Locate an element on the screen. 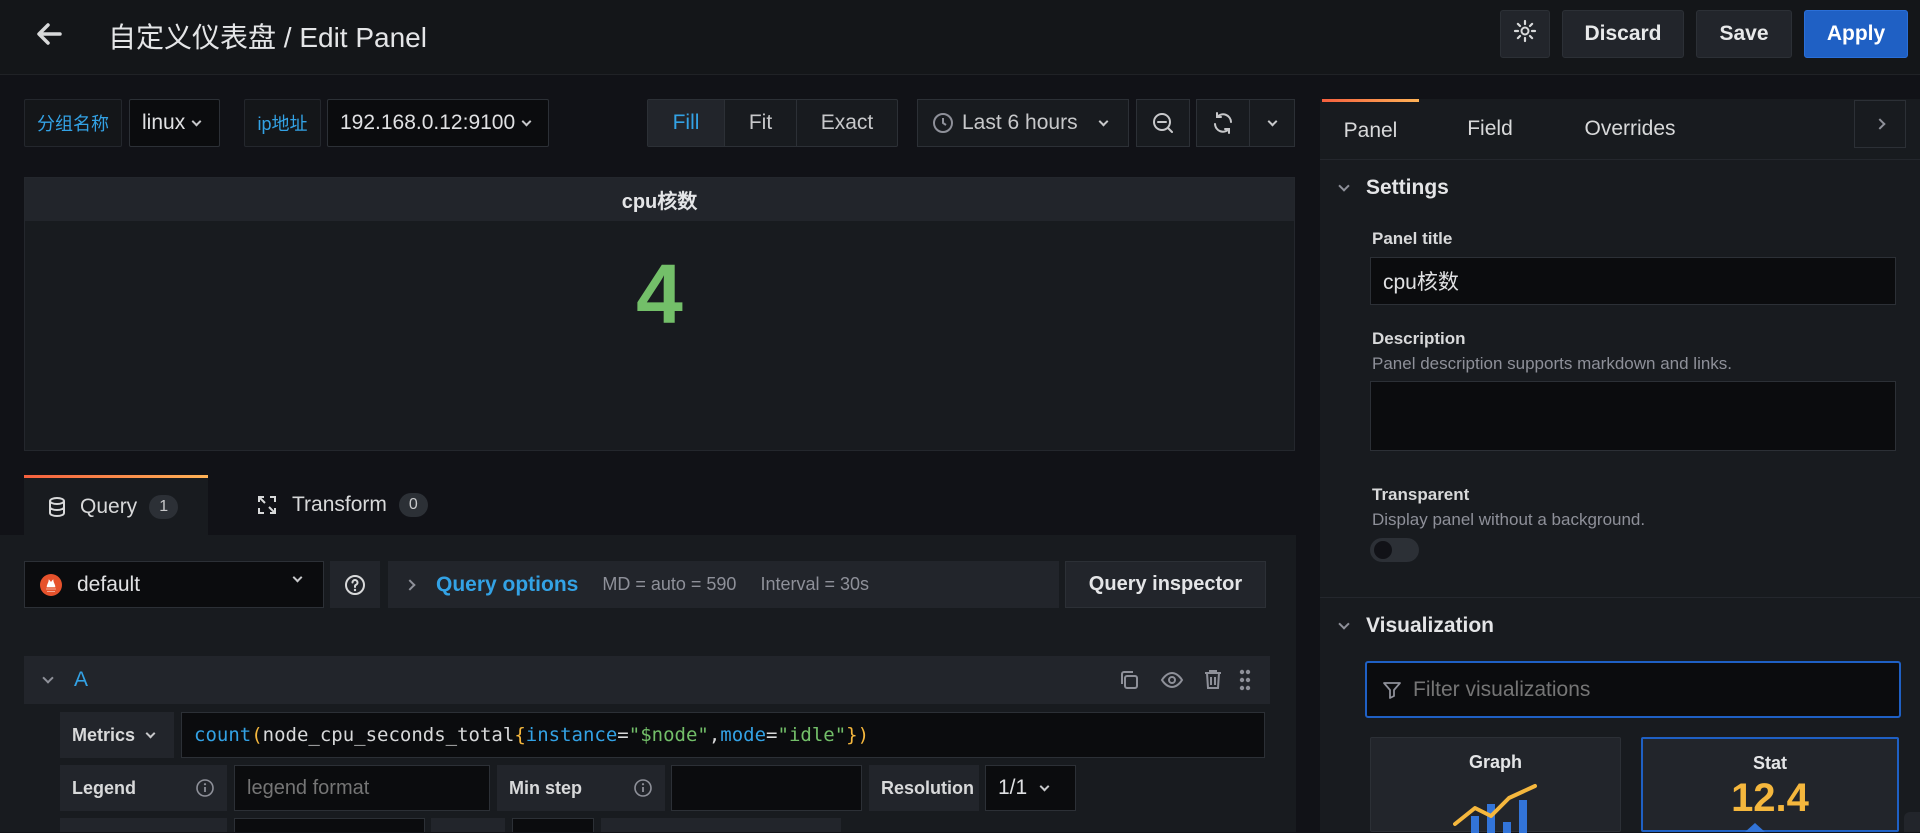 The image size is (1920, 833). tab-panel: Panel is located at coordinates (1370, 129).